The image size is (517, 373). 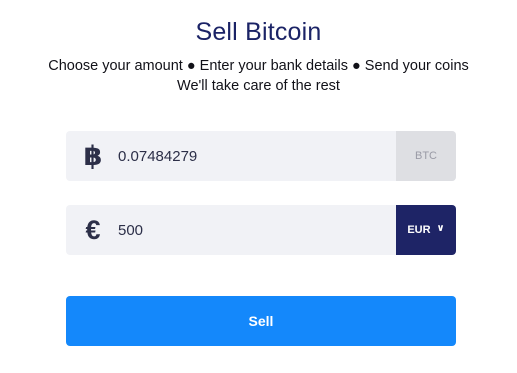 What do you see at coordinates (258, 86) in the screenshot?
I see `reassurance-subtitle: We'll take care of the rest` at bounding box center [258, 86].